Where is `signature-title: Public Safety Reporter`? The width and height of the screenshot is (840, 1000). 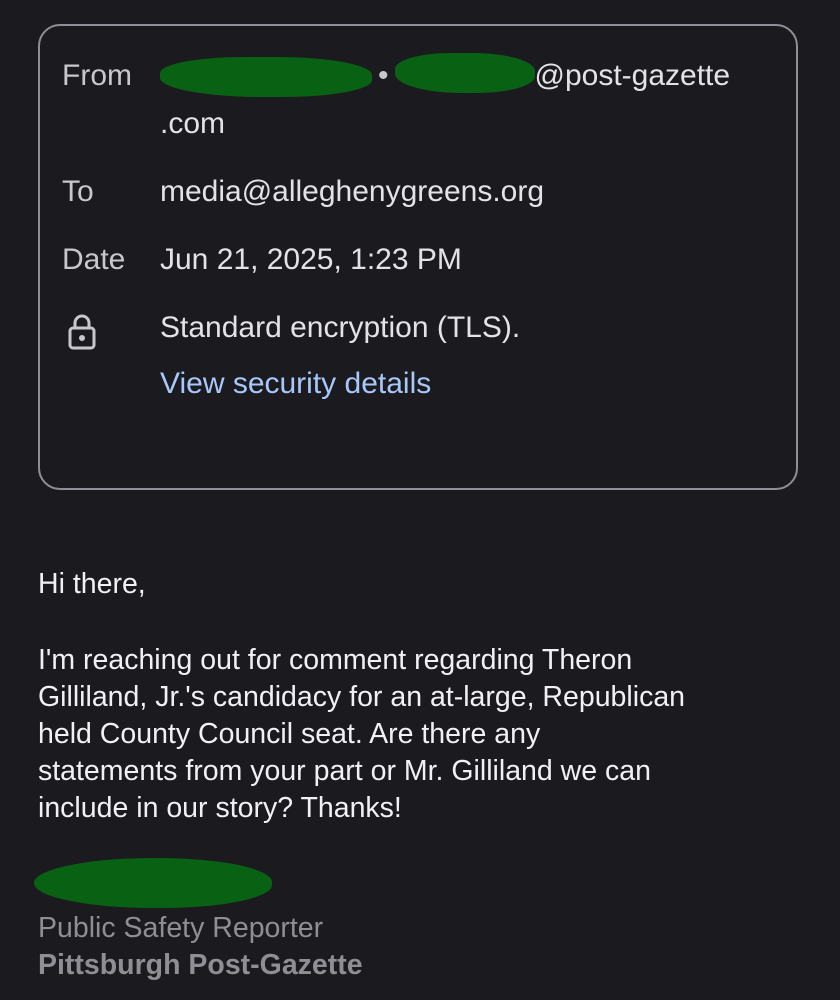
signature-title: Public Safety Reporter is located at coordinates (181, 928).